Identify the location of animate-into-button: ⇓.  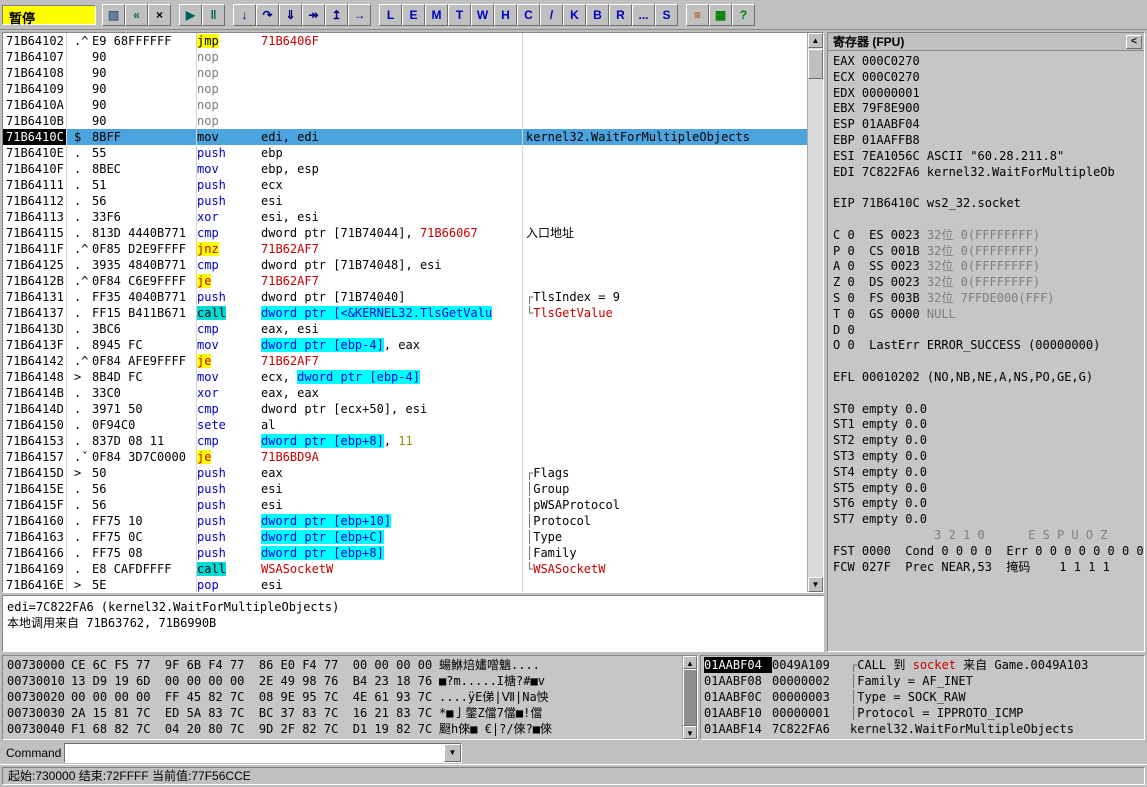
(290, 14).